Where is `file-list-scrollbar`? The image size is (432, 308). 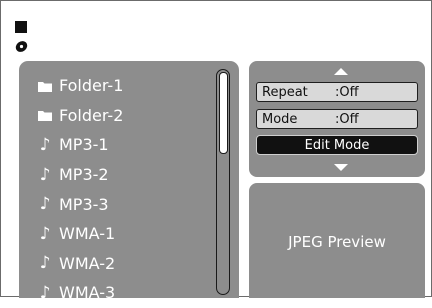
file-list-scrollbar is located at coordinates (223, 182).